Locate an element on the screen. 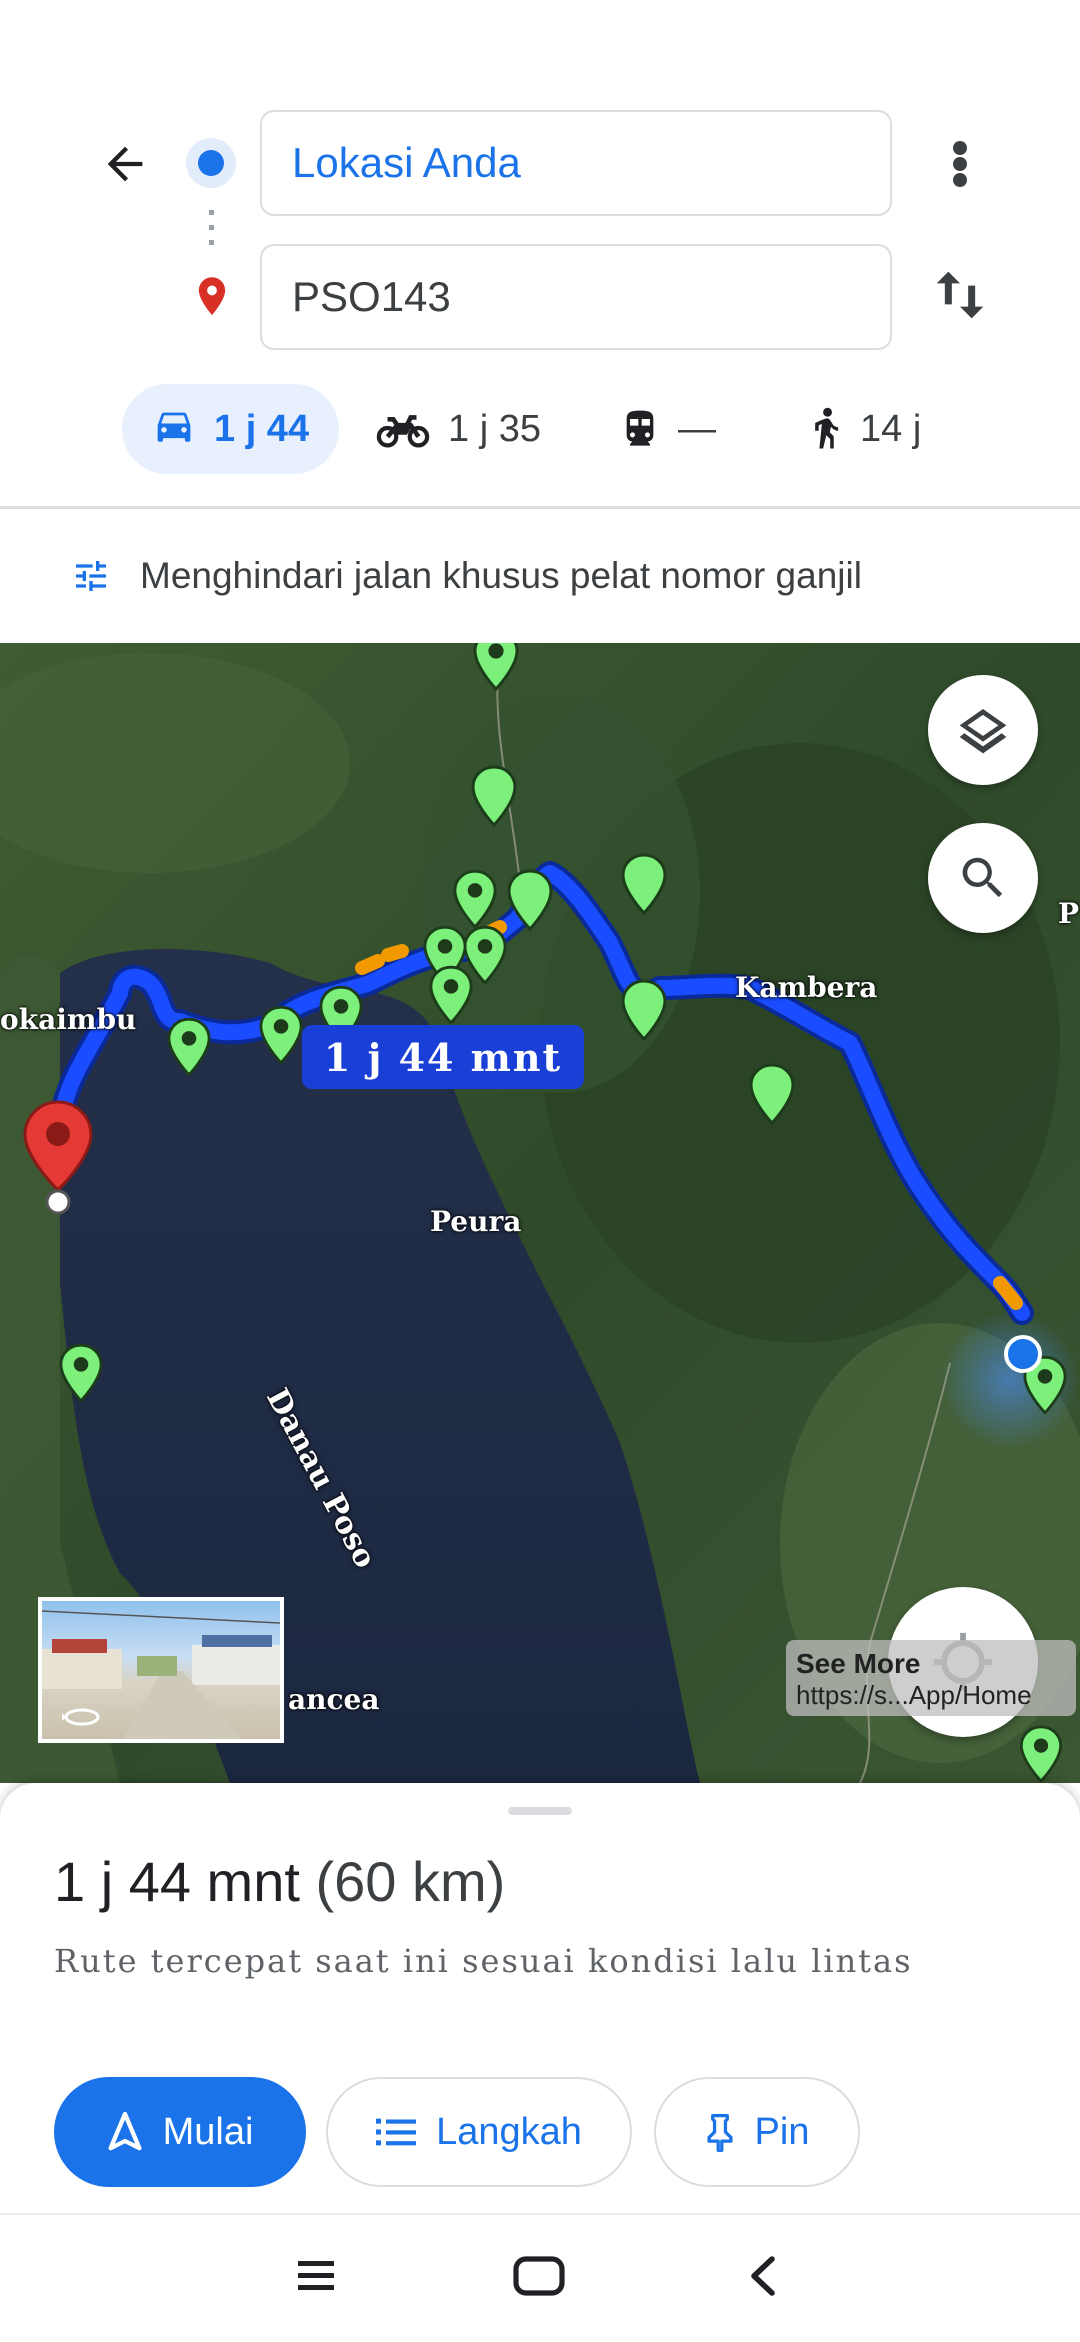 This screenshot has width=1080, height=2342. destination-marker-icon is located at coordinates (58, 1157).